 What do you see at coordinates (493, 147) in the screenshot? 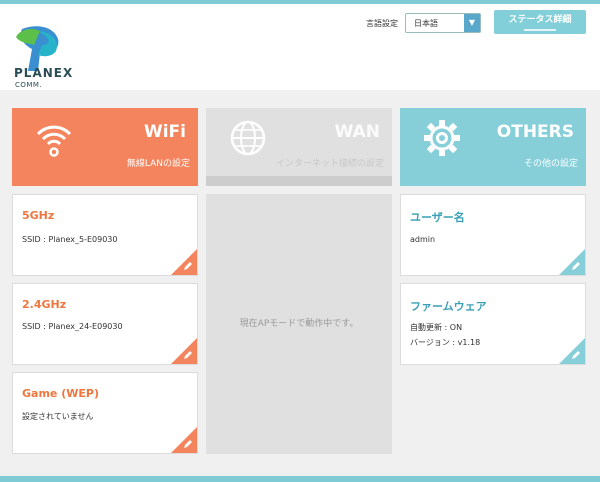
I see `tile-others: OTHERS その他の設定` at bounding box center [493, 147].